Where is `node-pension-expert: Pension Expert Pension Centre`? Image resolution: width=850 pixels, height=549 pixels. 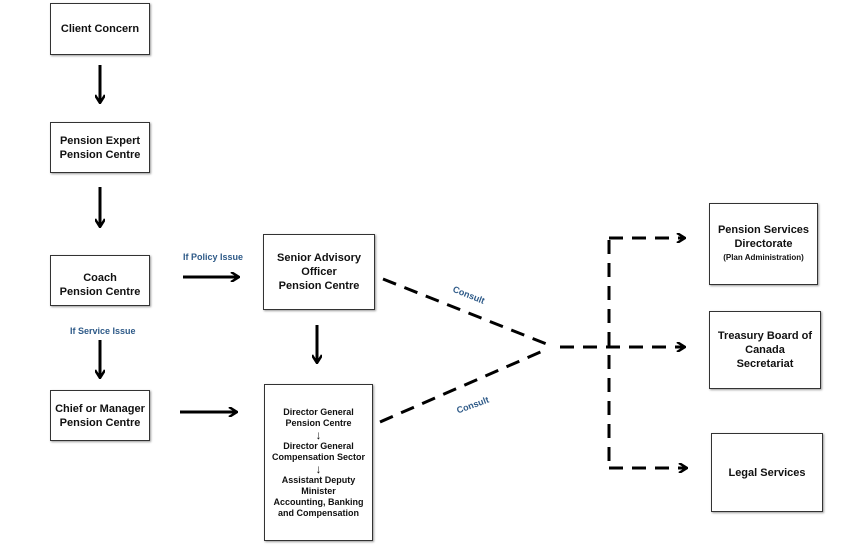
node-pension-expert: Pension Expert Pension Centre is located at coordinates (100, 147).